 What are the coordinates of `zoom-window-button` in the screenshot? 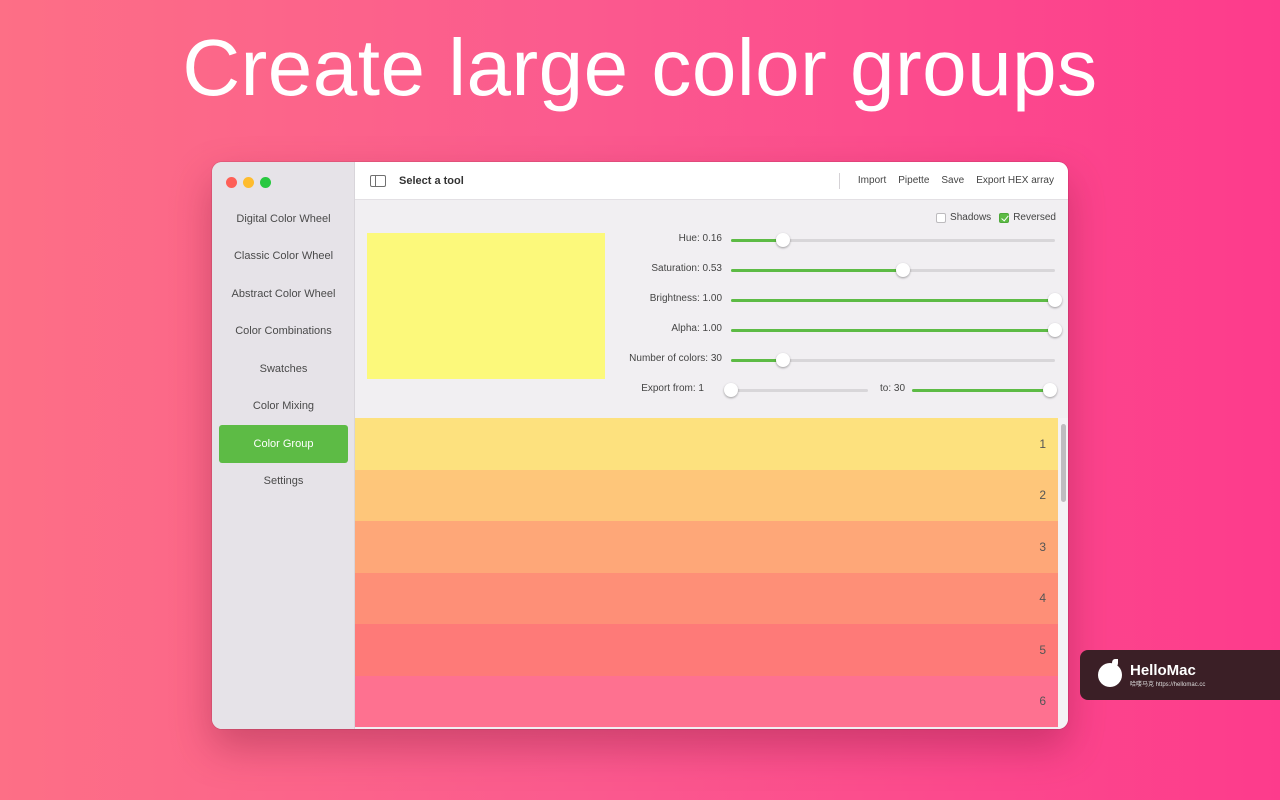 It's located at (265, 182).